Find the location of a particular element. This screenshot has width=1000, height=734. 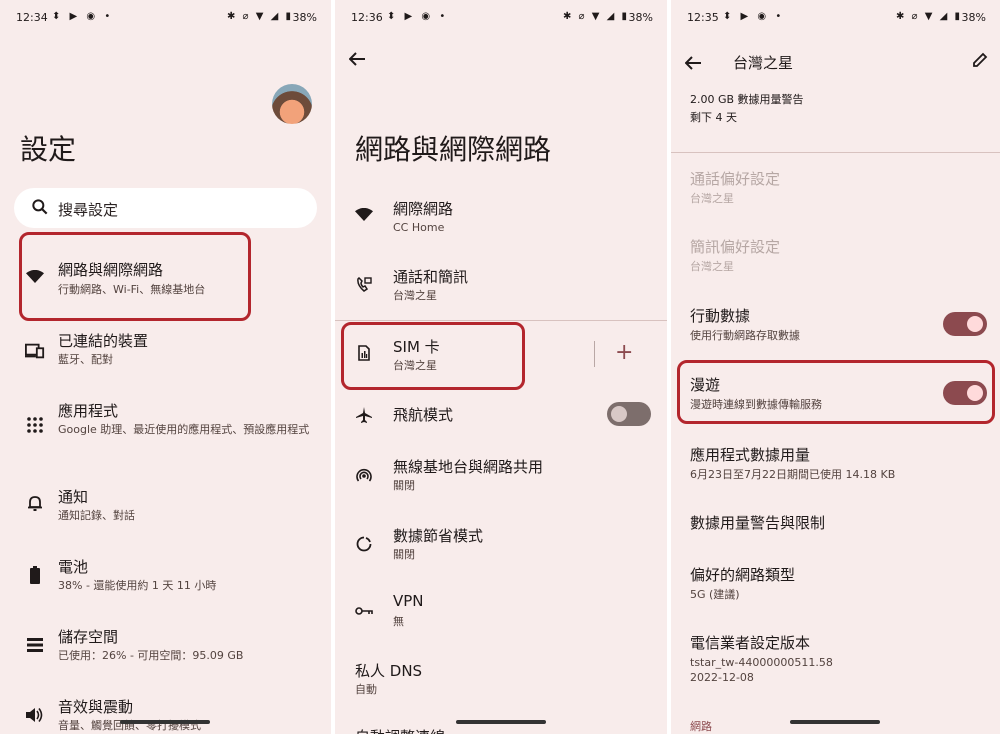

settings-item-apps: 應用程式 Google 助理、最近使用的應用程式、預設應用程式 is located at coordinates (165, 430).